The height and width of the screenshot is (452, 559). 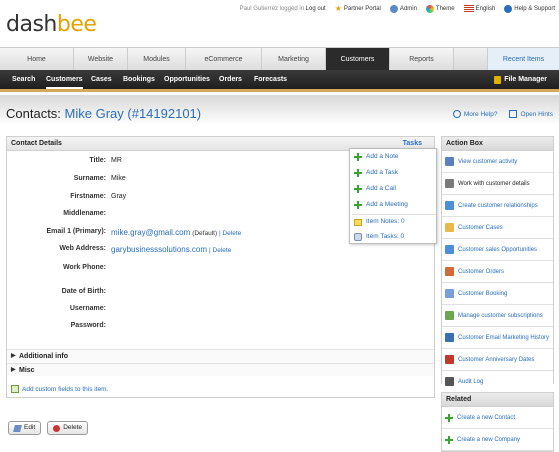 I want to click on partner-portal-link: ★ Partner Portal, so click(x=358, y=8).